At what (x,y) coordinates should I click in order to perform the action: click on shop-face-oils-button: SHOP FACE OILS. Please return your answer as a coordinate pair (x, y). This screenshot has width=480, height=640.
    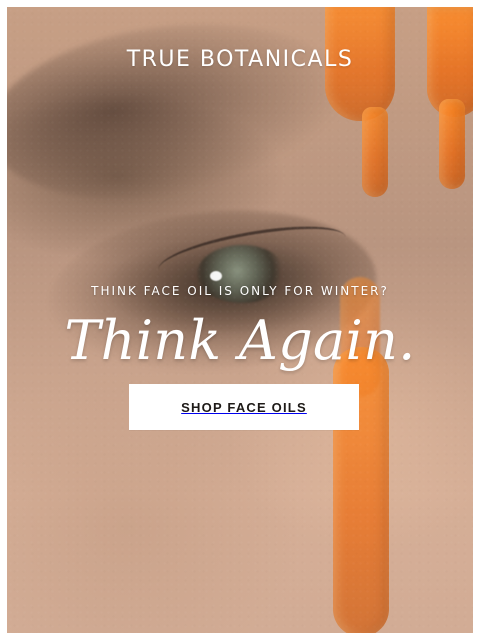
    Looking at the image, I should click on (244, 407).